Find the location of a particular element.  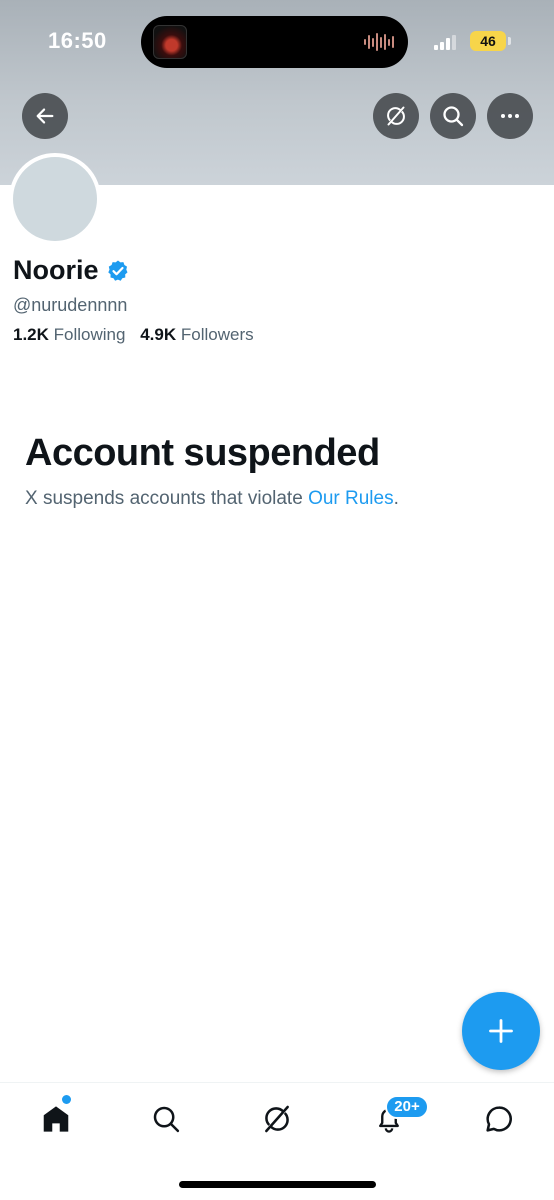

profile-name-row: Noorie is located at coordinates (71, 270).